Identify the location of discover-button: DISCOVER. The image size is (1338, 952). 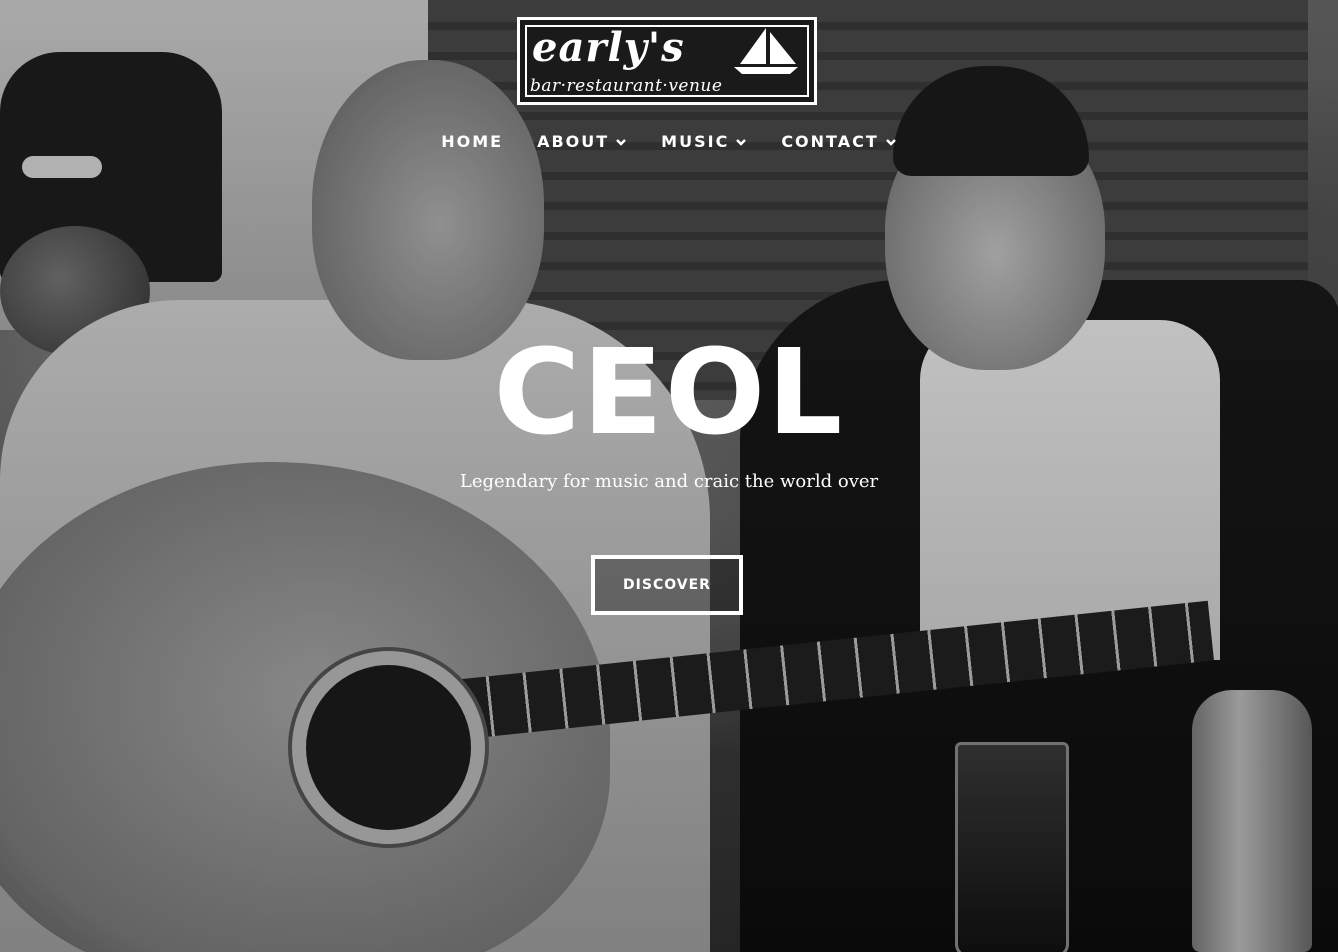
(667, 585).